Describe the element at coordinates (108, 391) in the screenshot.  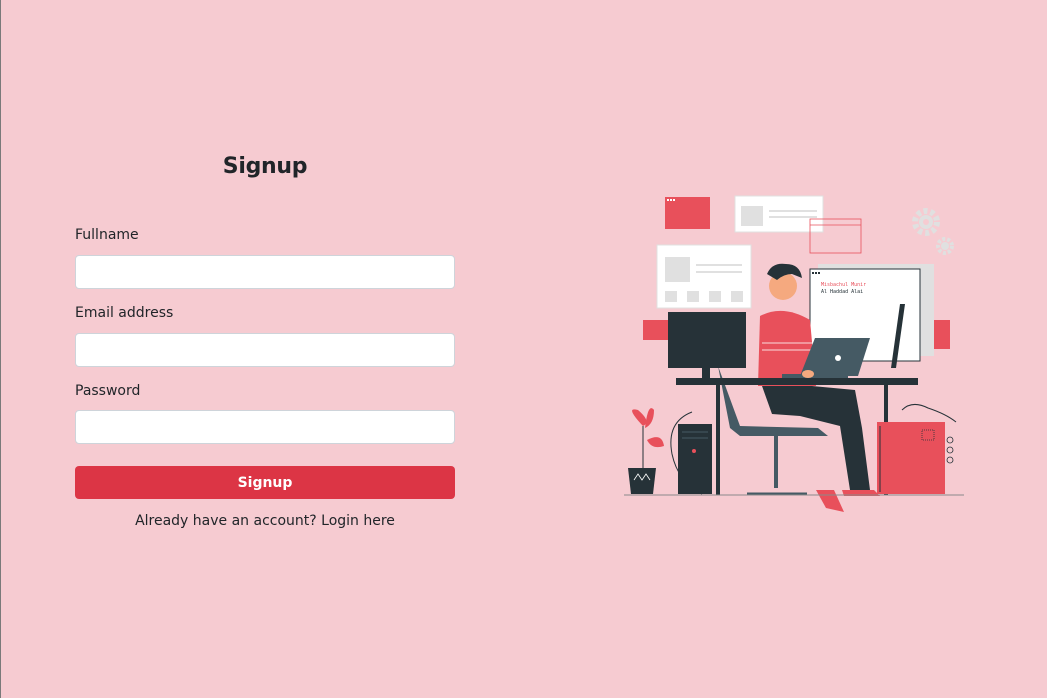
I see `password-label: Password` at that location.